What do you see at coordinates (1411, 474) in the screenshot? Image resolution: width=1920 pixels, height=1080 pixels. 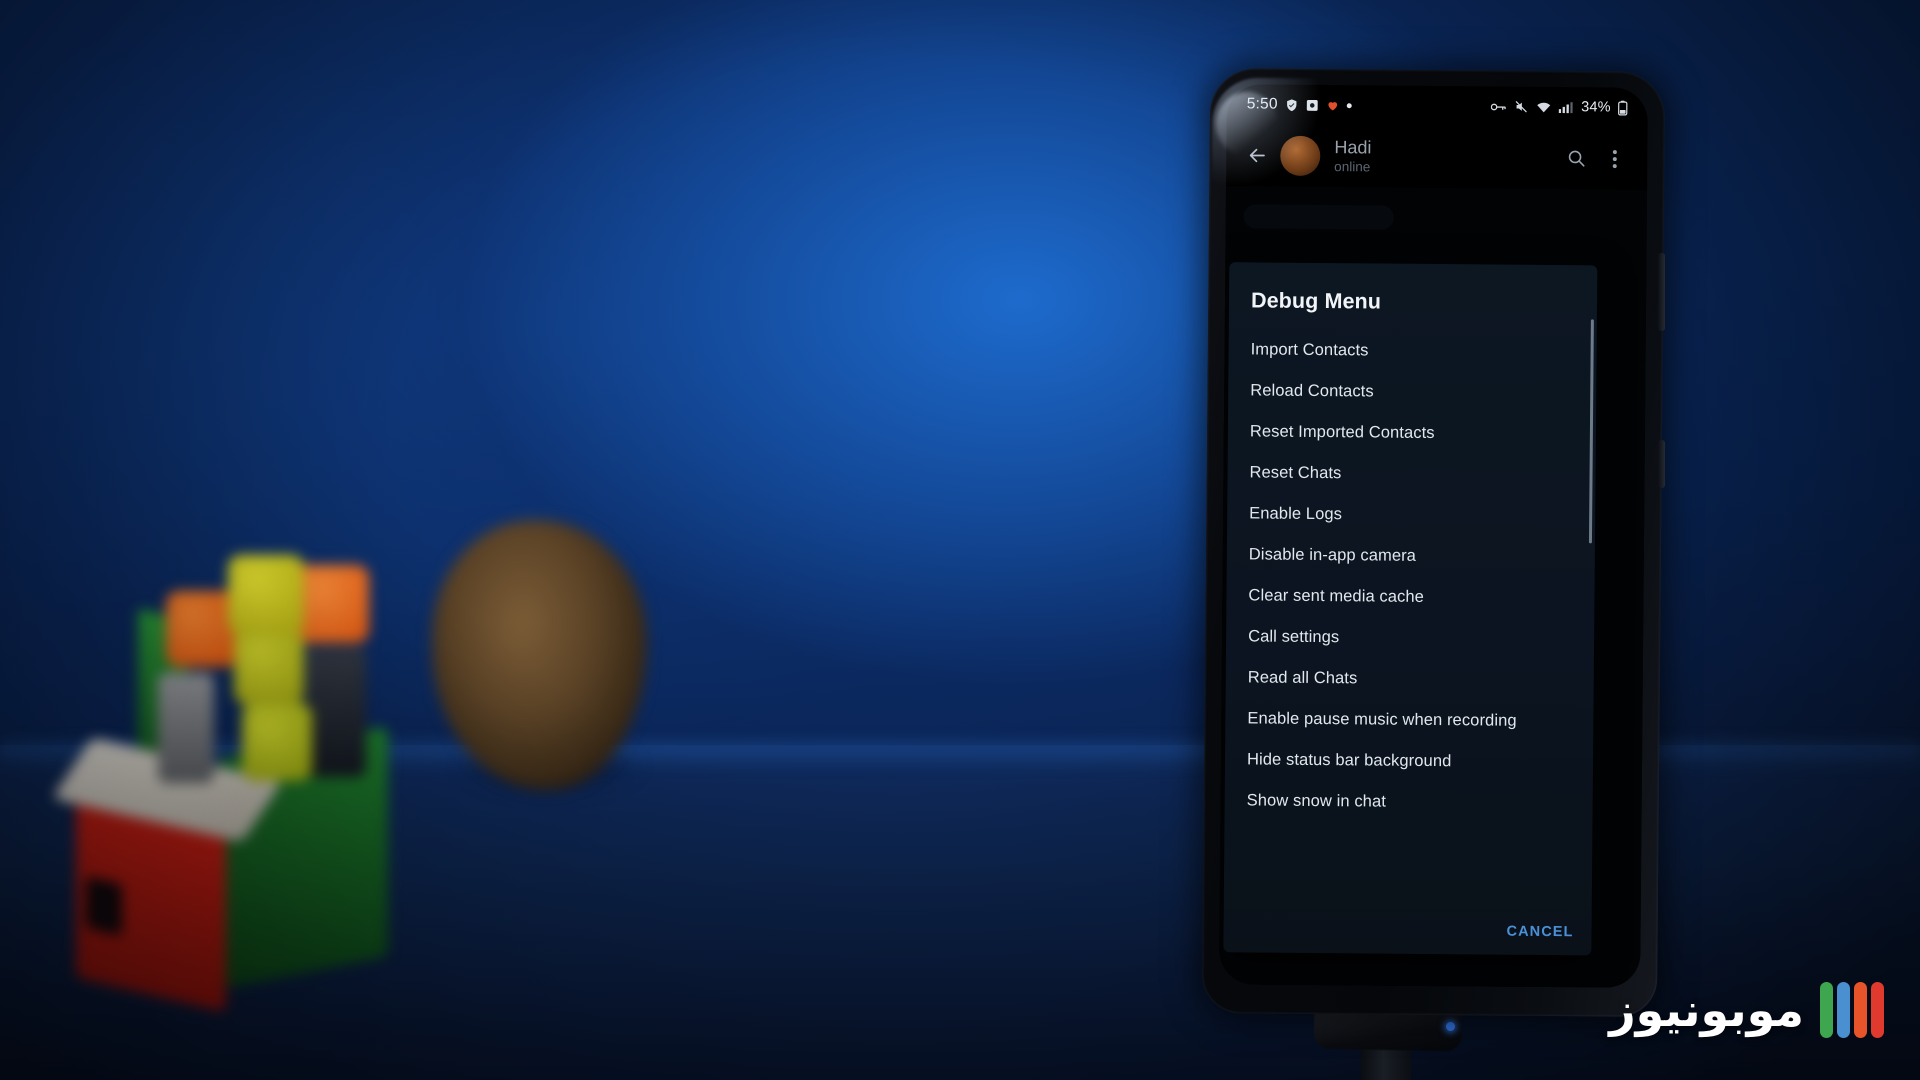 I see `menu-item-reset-chats: Reset Chats` at bounding box center [1411, 474].